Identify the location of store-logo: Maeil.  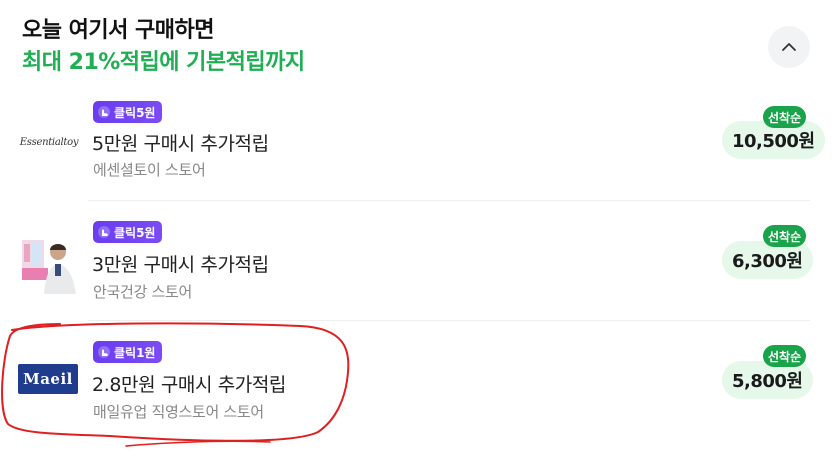
(48, 379).